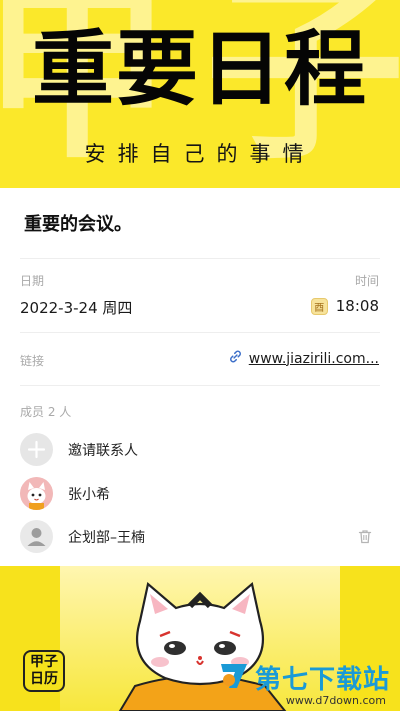  What do you see at coordinates (46, 412) in the screenshot?
I see `members-count-label: 成员 2 人` at bounding box center [46, 412].